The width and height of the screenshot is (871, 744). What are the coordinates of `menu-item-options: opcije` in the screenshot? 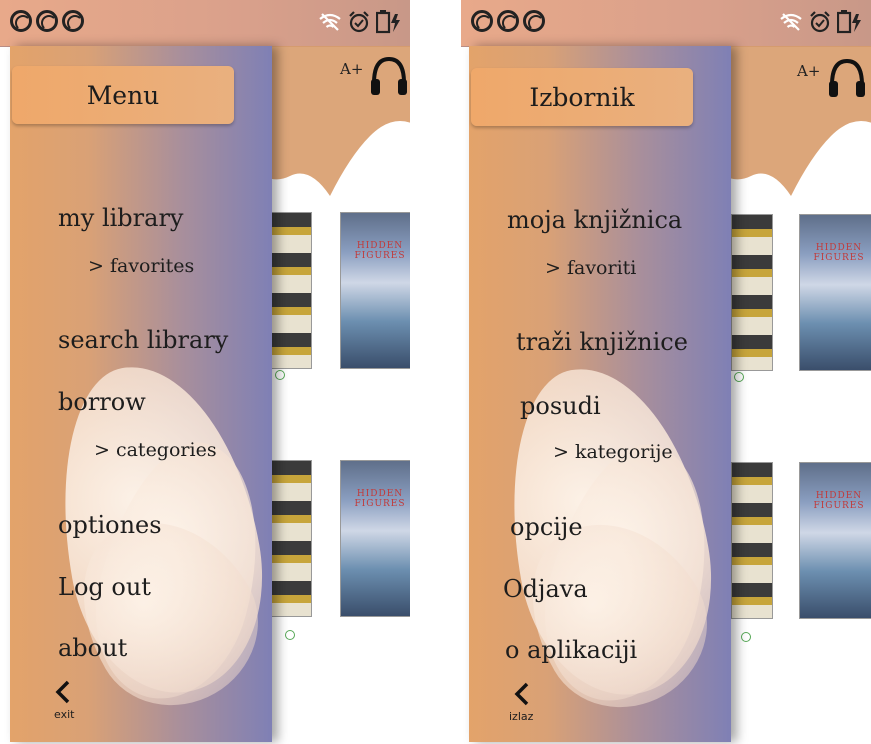 It's located at (546, 527).